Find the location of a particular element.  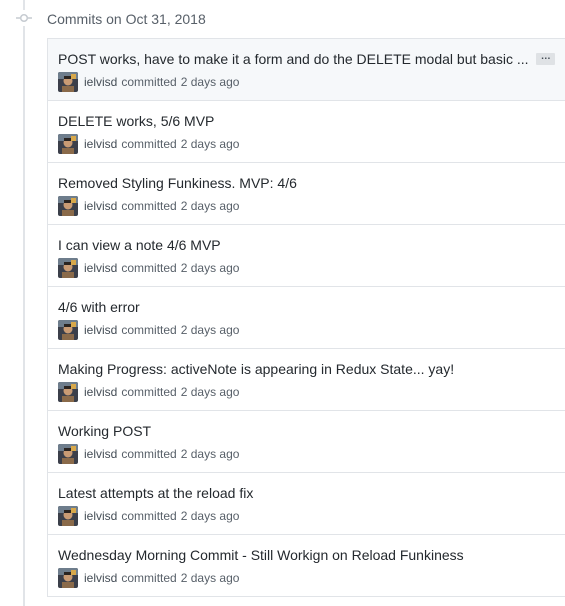

commit-message-link: Working POST is located at coordinates (104, 431).